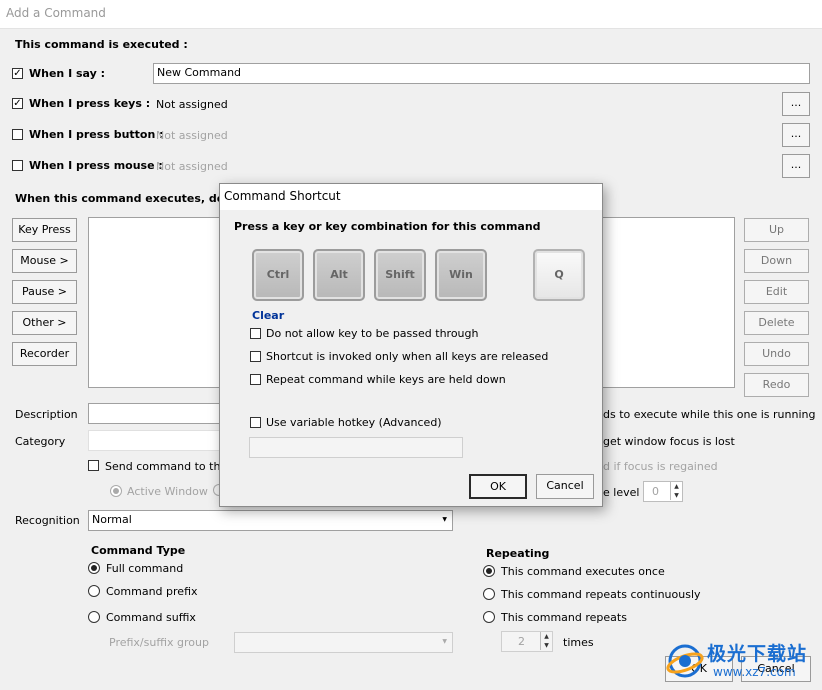  Describe the element at coordinates (776, 292) in the screenshot. I see `edit-button: Edit` at that location.